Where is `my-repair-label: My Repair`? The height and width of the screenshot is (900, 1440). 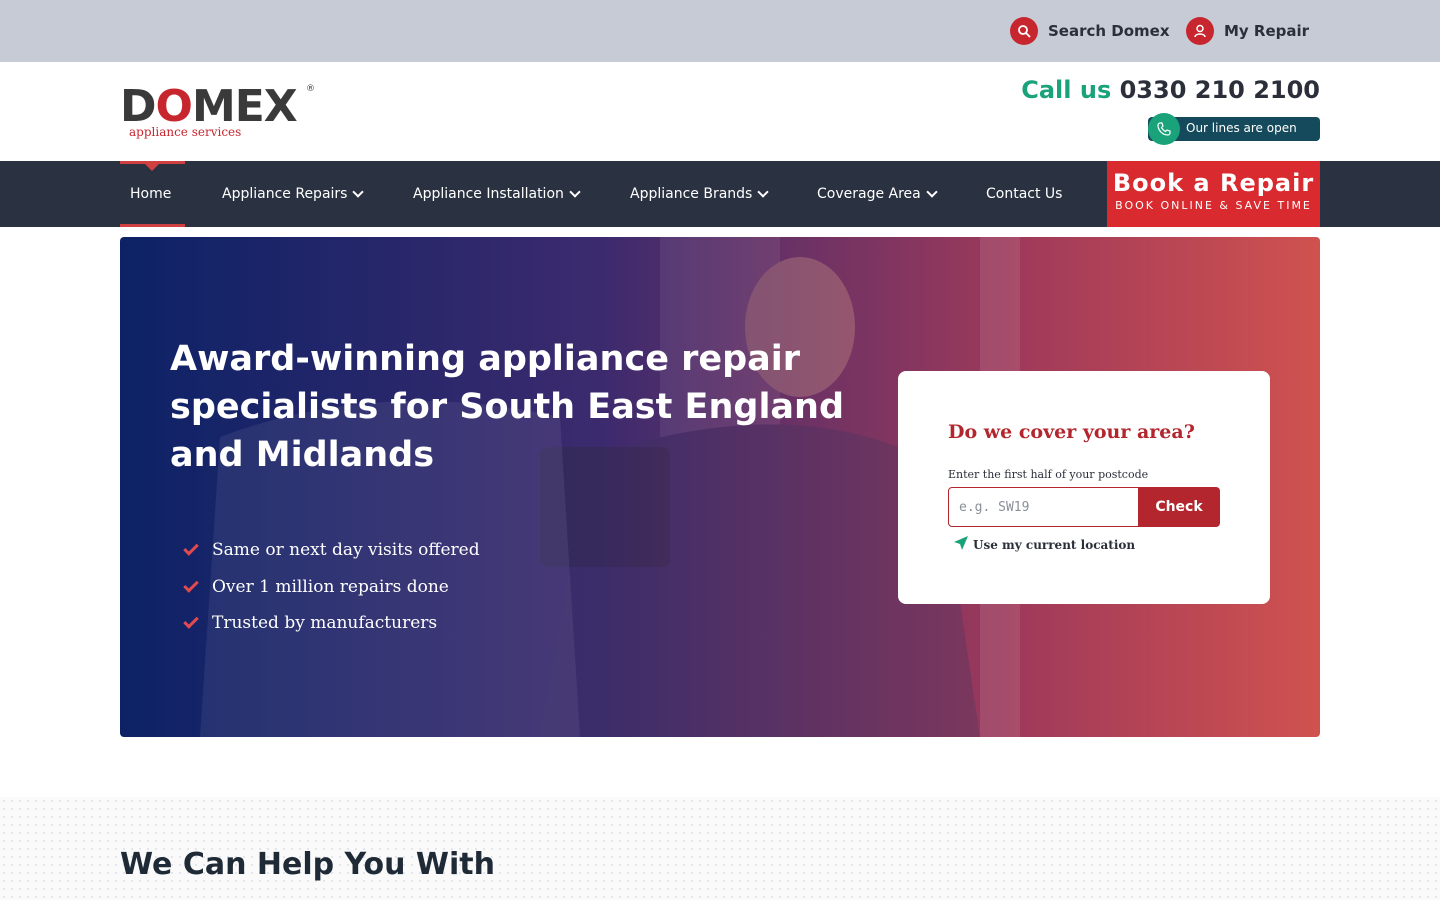 my-repair-label: My Repair is located at coordinates (1267, 31).